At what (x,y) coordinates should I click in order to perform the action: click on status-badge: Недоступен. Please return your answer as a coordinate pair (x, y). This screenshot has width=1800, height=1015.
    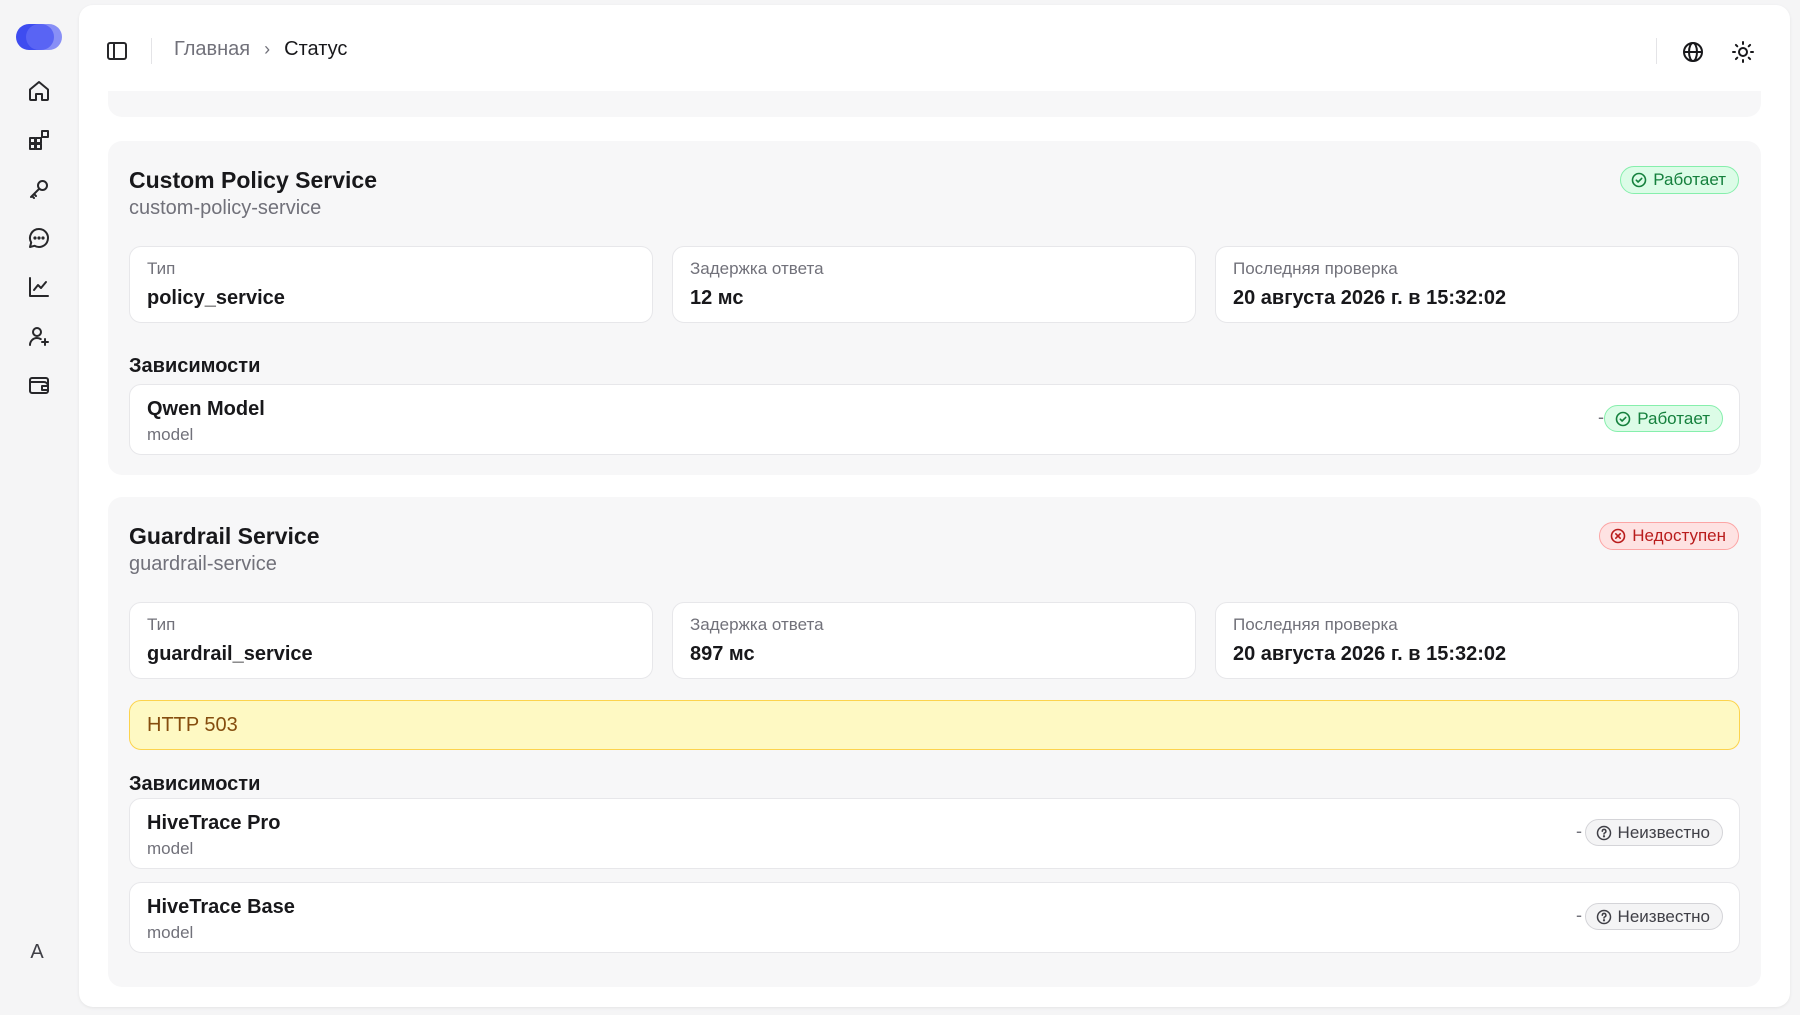
    Looking at the image, I should click on (1669, 536).